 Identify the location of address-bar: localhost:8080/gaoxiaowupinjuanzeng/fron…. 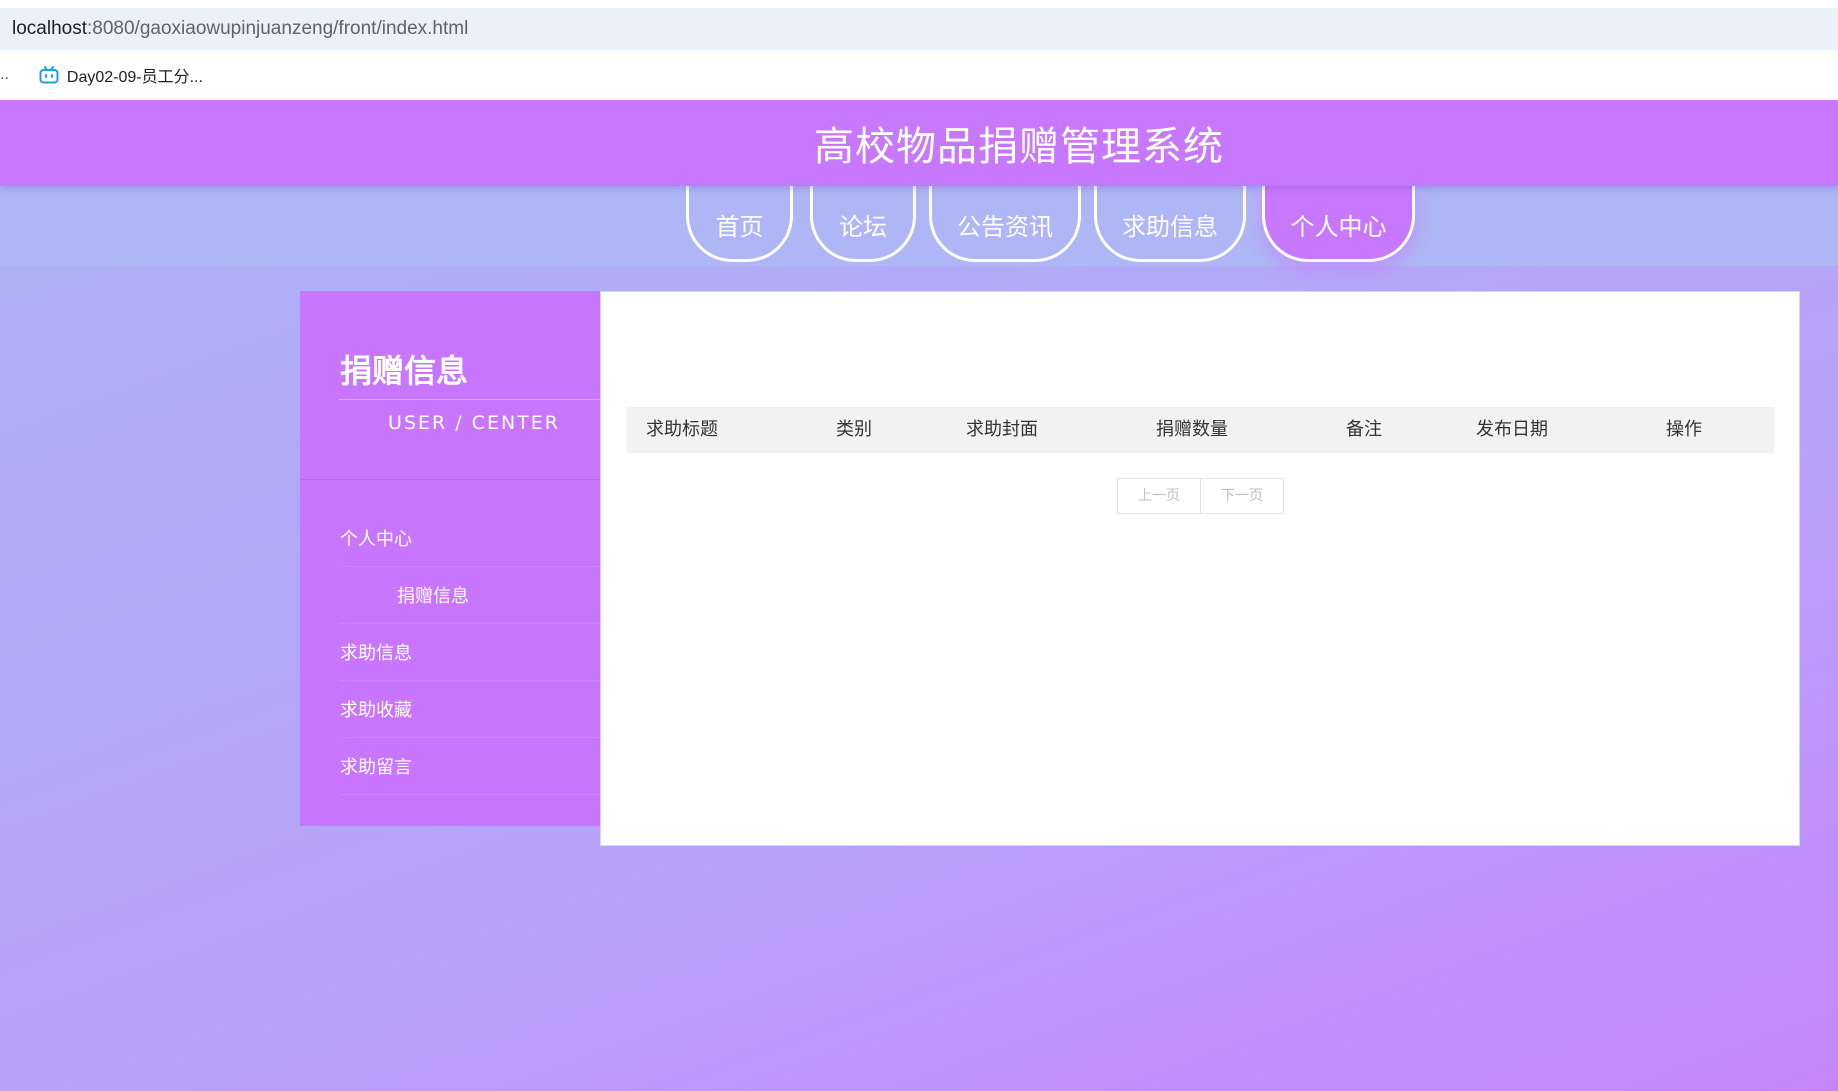
(919, 29).